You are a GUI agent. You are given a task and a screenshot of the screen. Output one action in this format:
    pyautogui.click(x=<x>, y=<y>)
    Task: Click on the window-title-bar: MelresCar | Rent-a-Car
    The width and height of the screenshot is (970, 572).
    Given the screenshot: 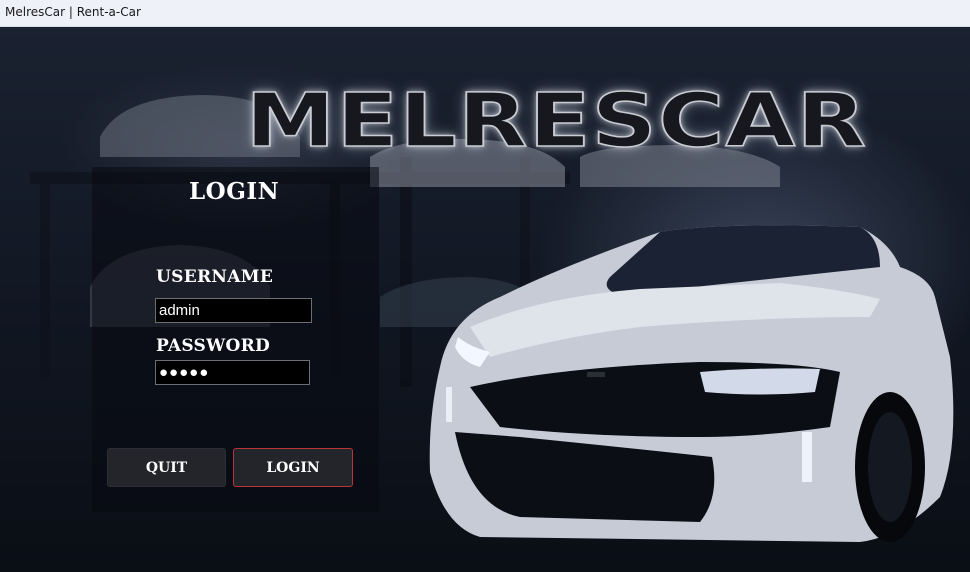 What is the action you would take?
    pyautogui.click(x=485, y=13)
    